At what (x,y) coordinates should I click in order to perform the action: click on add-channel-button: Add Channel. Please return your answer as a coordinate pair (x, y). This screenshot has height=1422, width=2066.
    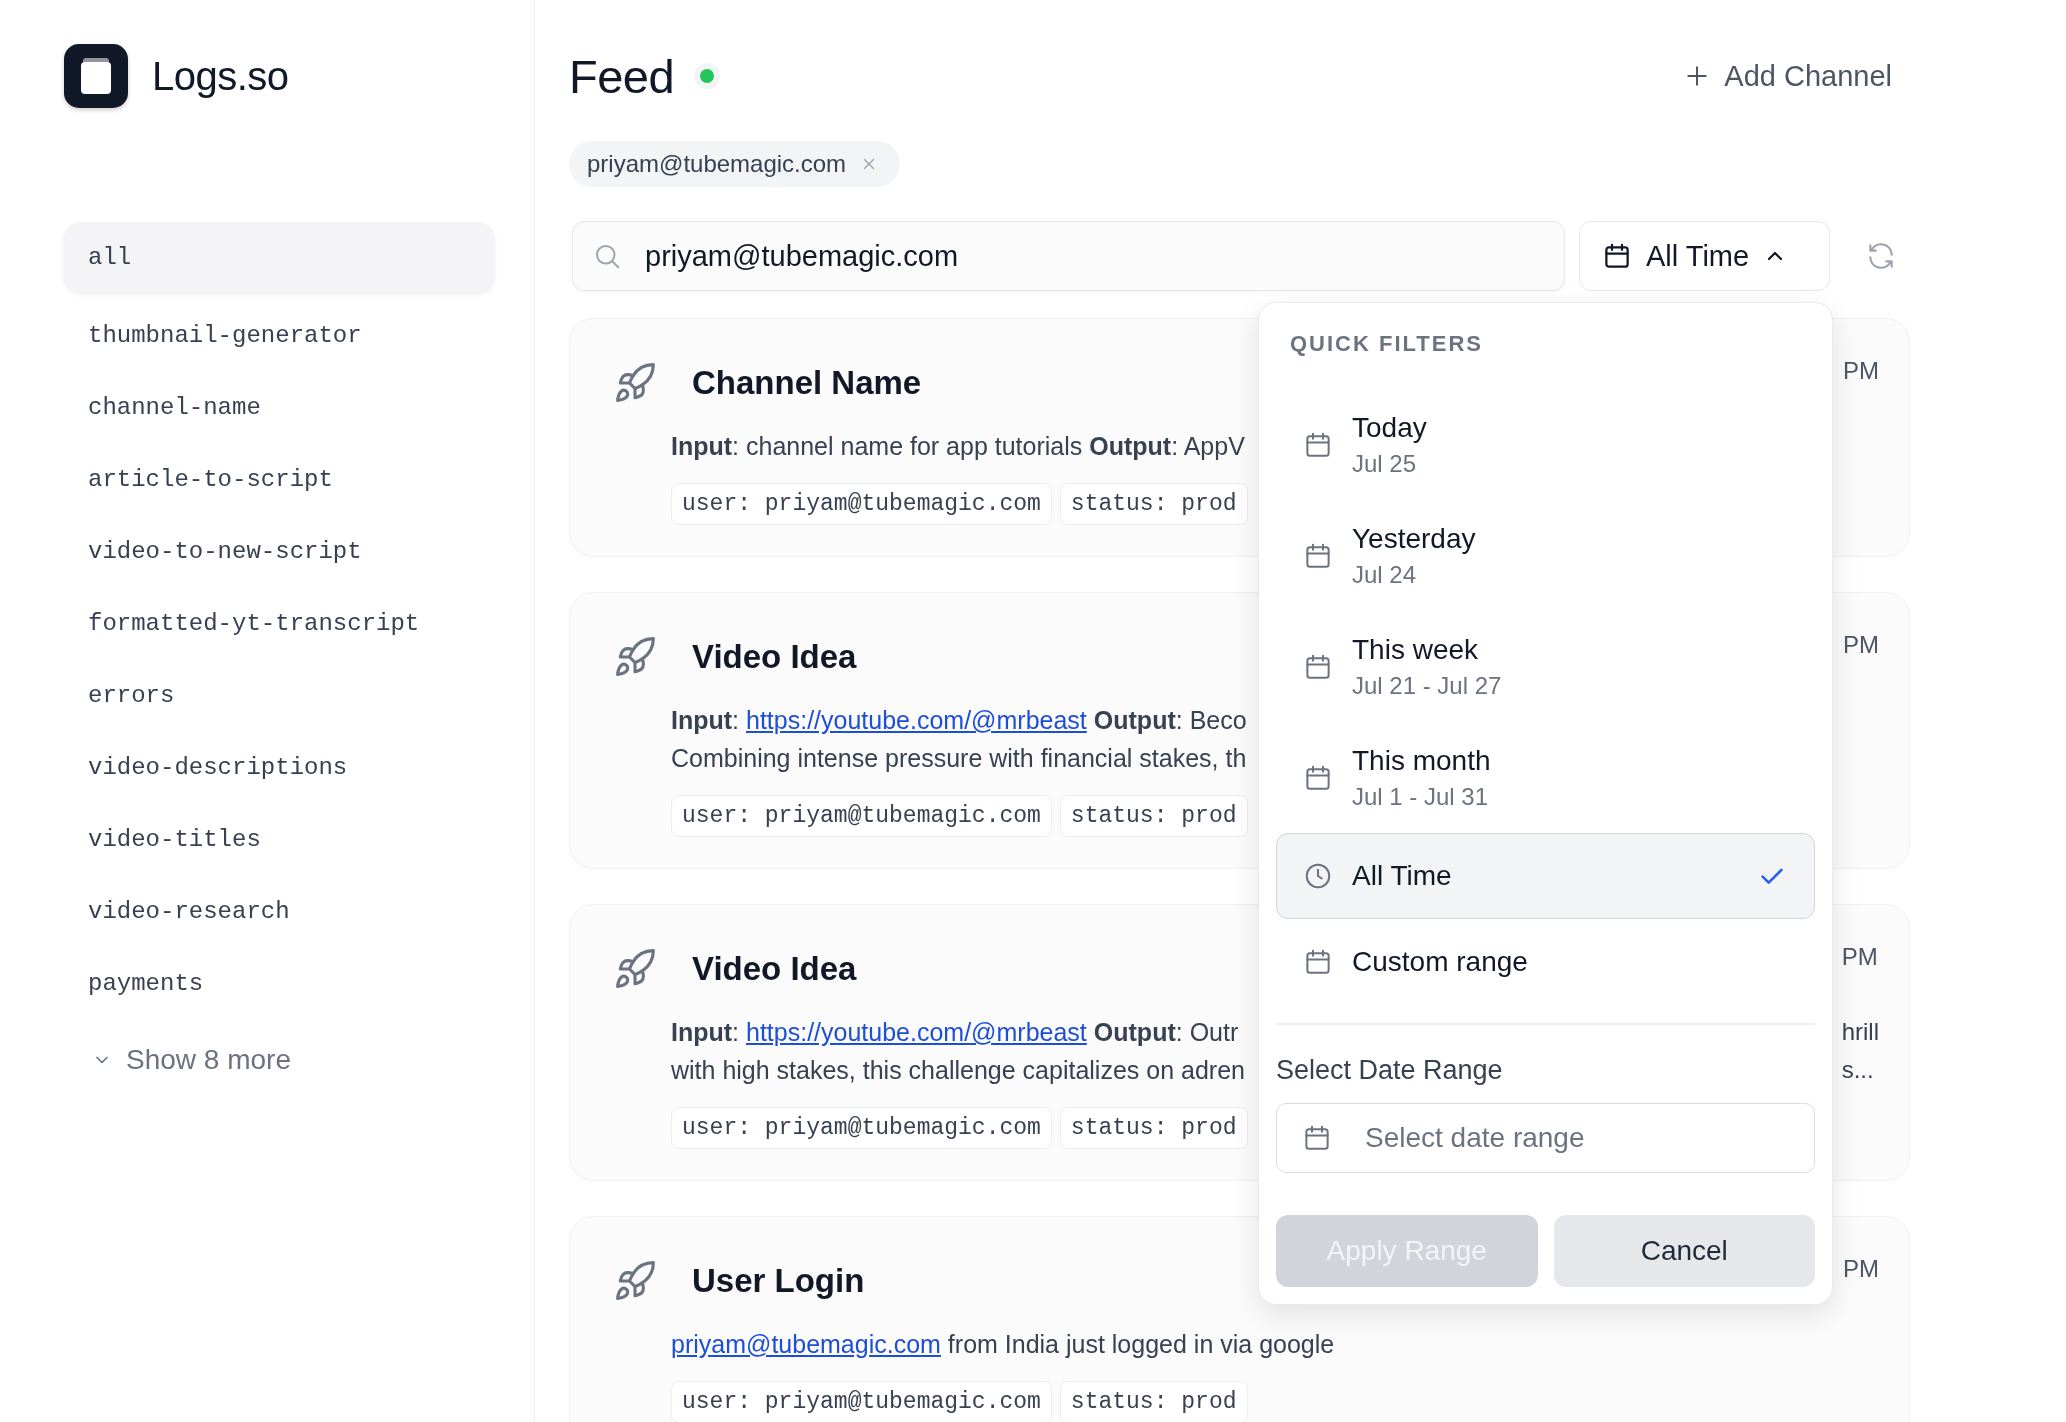
    Looking at the image, I should click on (1788, 76).